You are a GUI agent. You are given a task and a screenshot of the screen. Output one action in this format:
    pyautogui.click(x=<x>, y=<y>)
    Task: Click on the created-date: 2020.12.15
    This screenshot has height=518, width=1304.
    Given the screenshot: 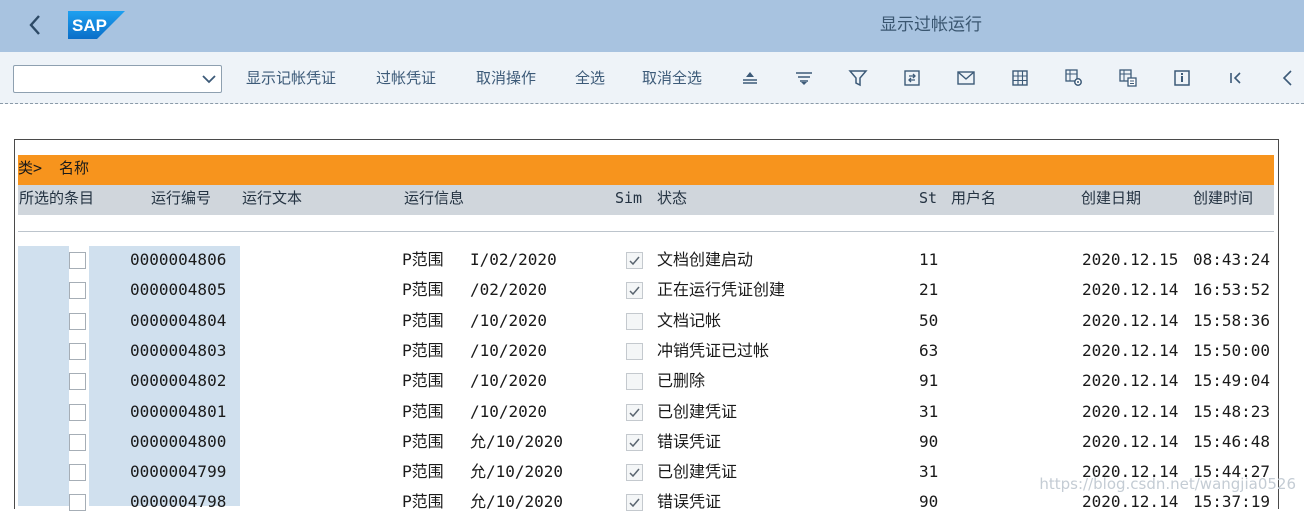 What is the action you would take?
    pyautogui.click(x=1130, y=259)
    